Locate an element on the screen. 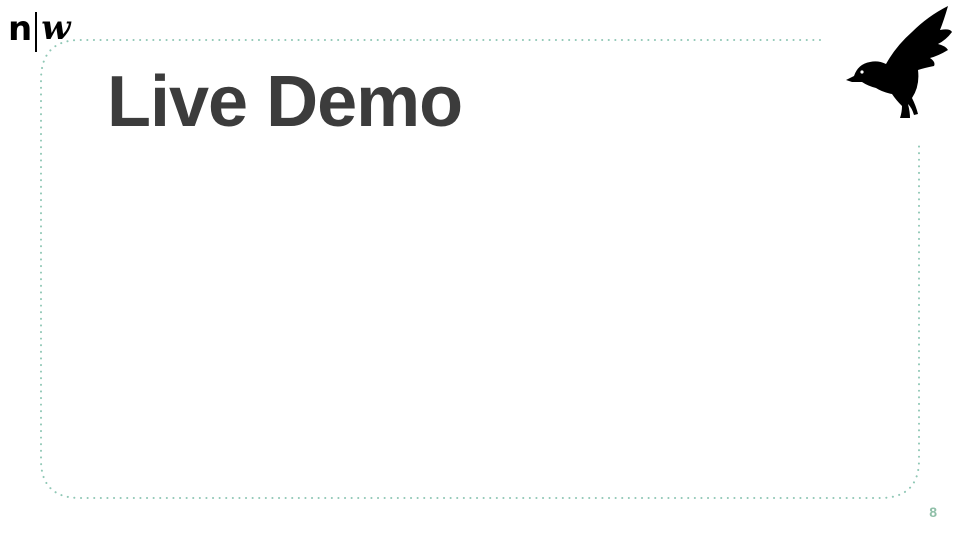  bird-icon is located at coordinates (899, 62).